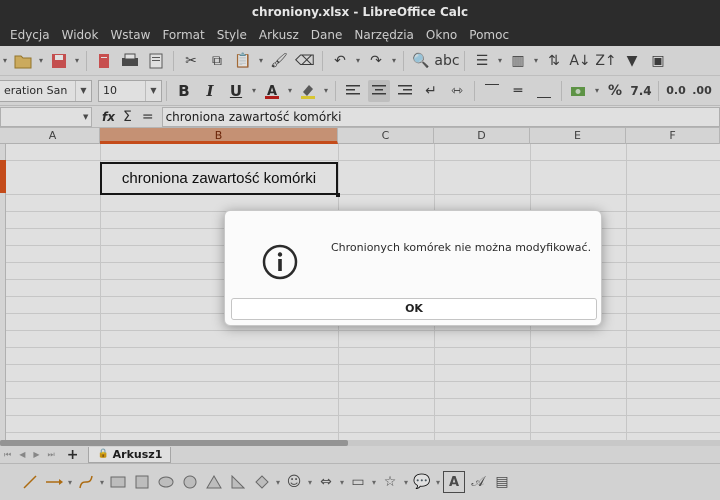 The height and width of the screenshot is (500, 720). I want to click on window-title-bar: chroniony.xlsx - LibreOffice Calc, so click(360, 12).